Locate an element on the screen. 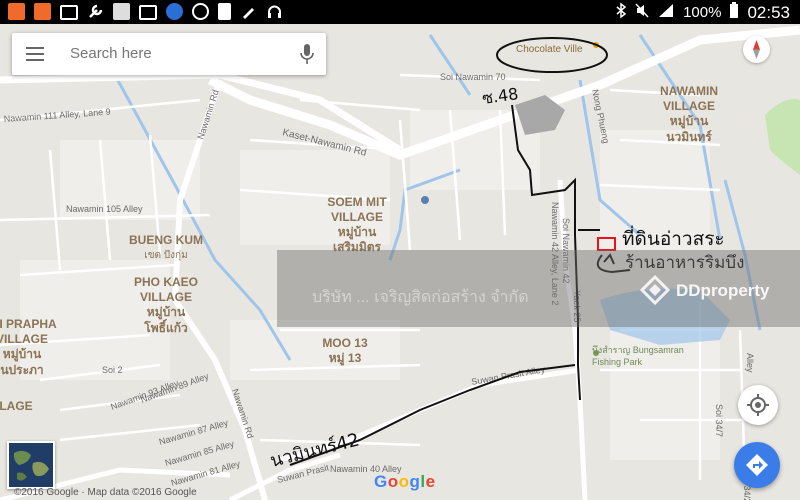 Image resolution: width=800 pixels, height=500 pixels. satellite-layer-button is located at coordinates (31, 465).